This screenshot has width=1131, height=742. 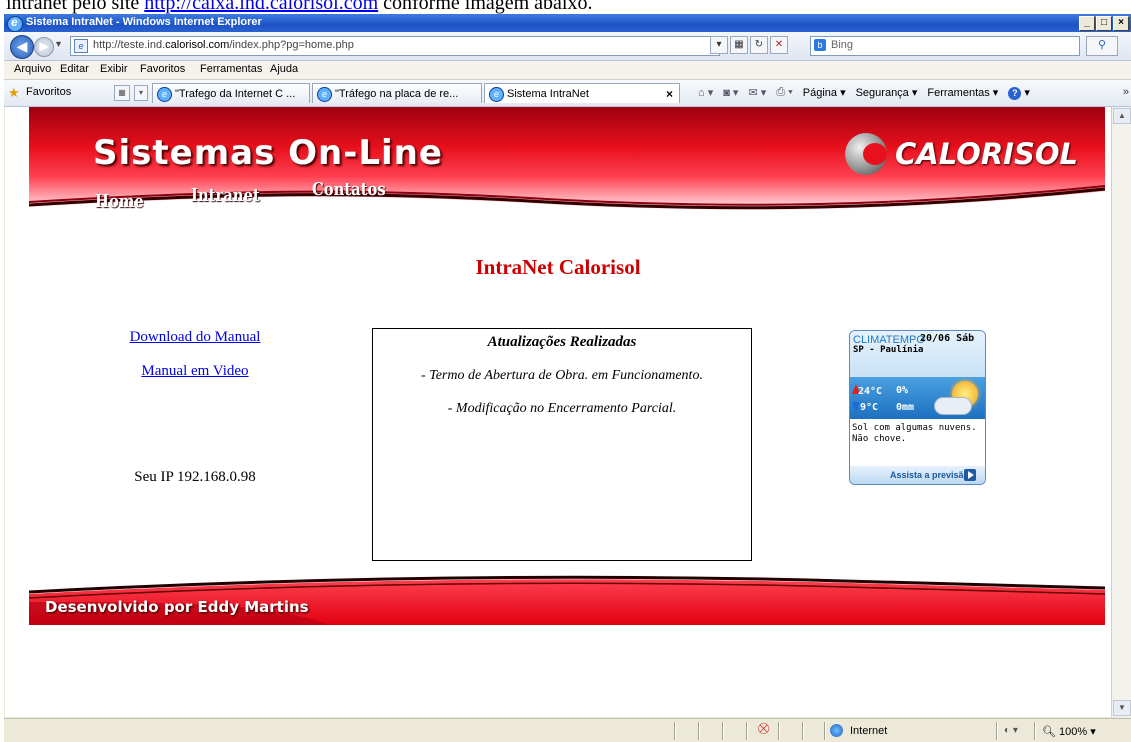 I want to click on weather-date: 20/06 Sáb, so click(x=947, y=338).